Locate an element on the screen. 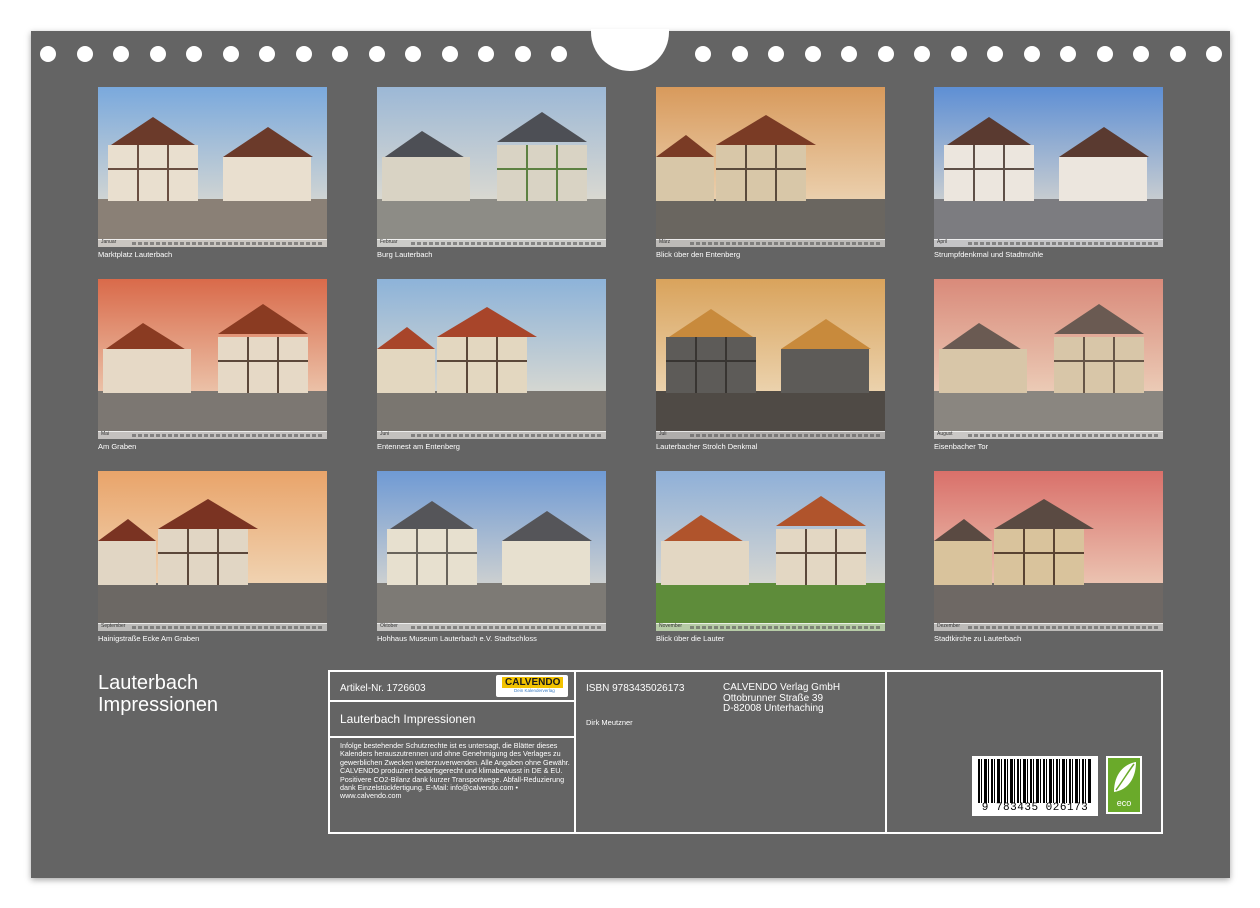 The width and height of the screenshot is (1260, 908). month-label: Dezember is located at coordinates (949, 626).